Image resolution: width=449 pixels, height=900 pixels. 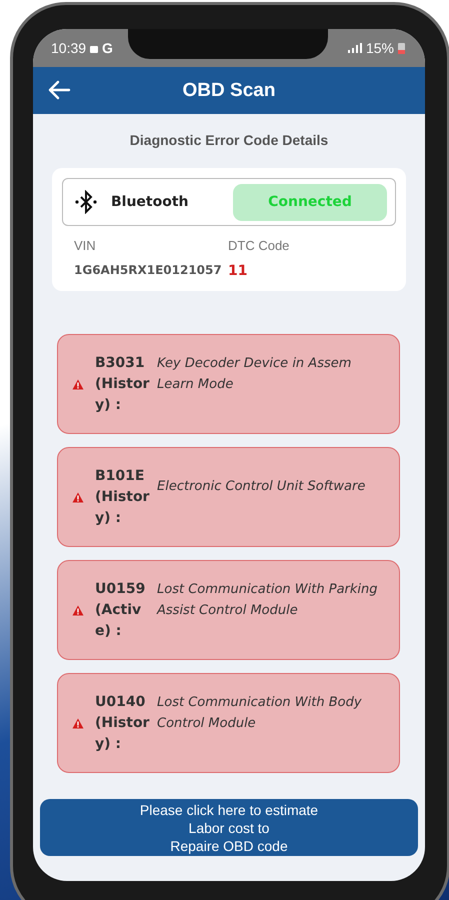 What do you see at coordinates (68, 48) in the screenshot?
I see `status-time: 10:39` at bounding box center [68, 48].